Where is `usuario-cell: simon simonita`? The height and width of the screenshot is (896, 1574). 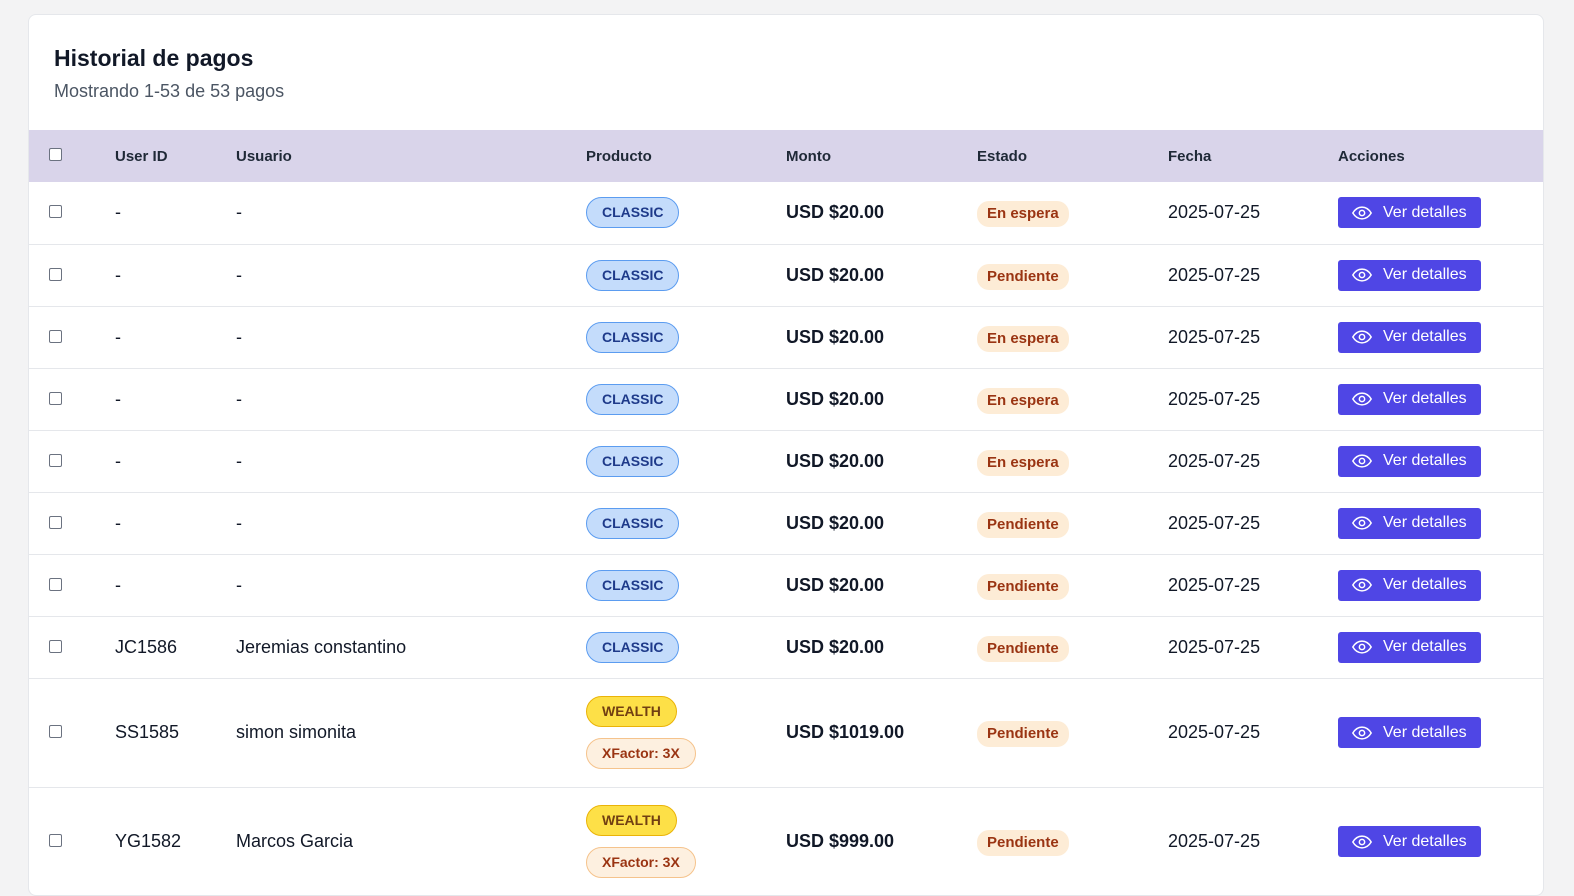
usuario-cell: simon simonita is located at coordinates (411, 733).